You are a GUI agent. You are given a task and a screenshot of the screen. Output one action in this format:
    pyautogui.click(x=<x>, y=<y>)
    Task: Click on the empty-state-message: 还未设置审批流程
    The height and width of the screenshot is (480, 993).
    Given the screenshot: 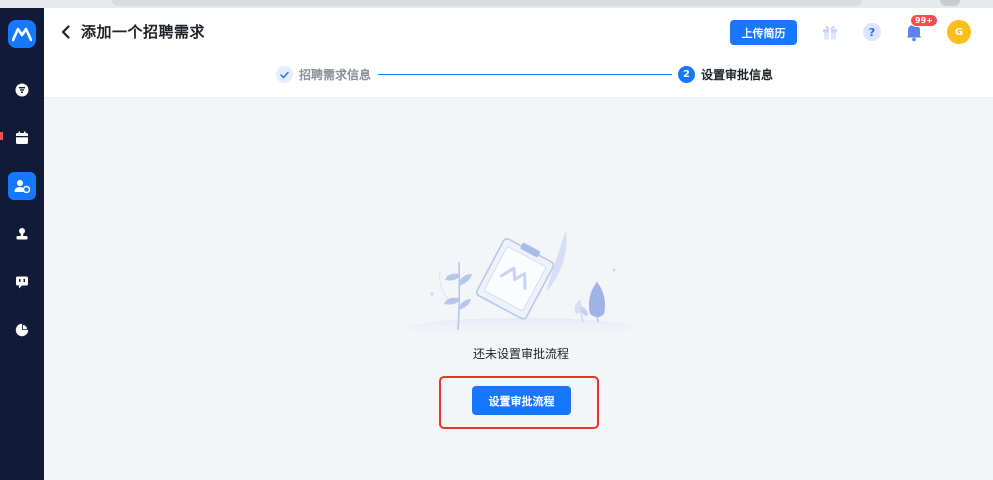 What is the action you would take?
    pyautogui.click(x=520, y=354)
    